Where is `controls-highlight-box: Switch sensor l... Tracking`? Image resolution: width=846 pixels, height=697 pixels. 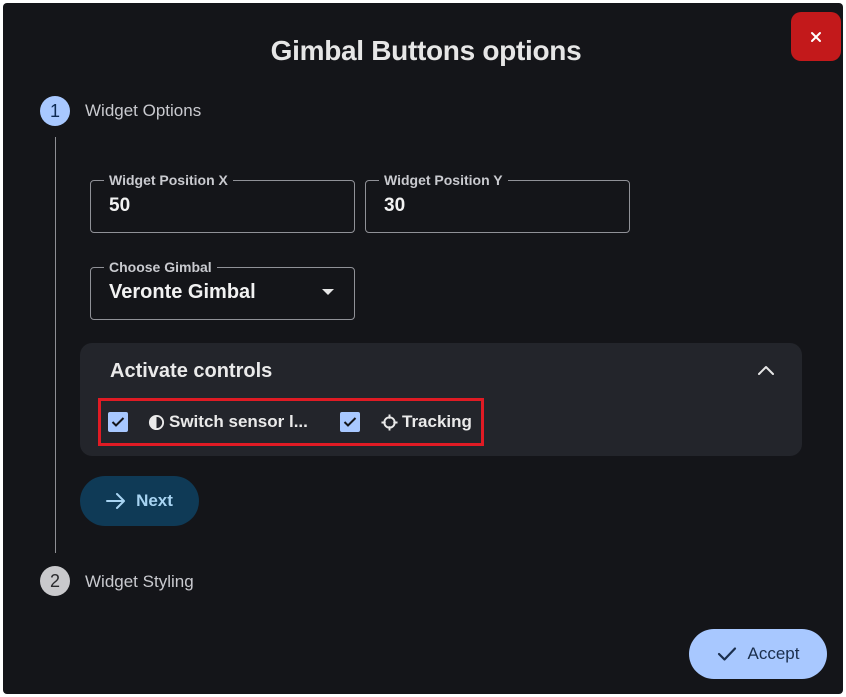
controls-highlight-box: Switch sensor l... Tracking is located at coordinates (291, 422).